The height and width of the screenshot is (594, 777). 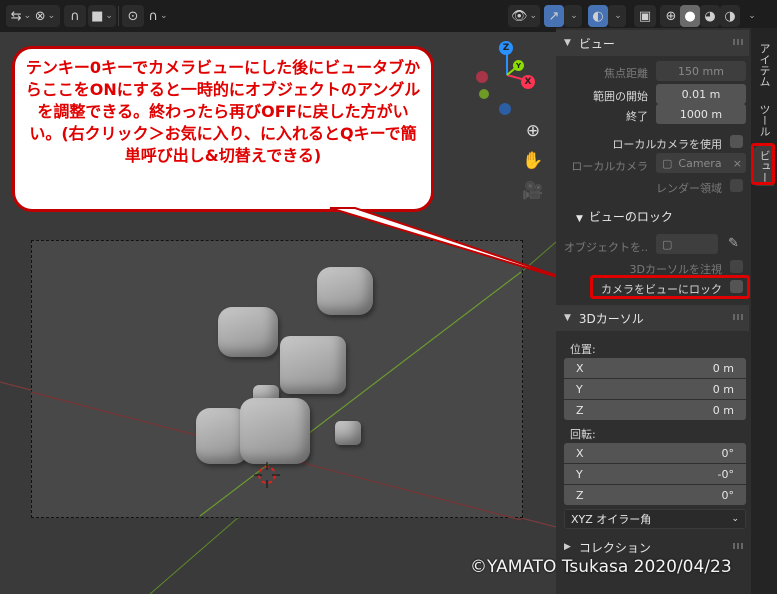 What do you see at coordinates (735, 519) in the screenshot?
I see `chevron-down-icon: ⌄` at bounding box center [735, 519].